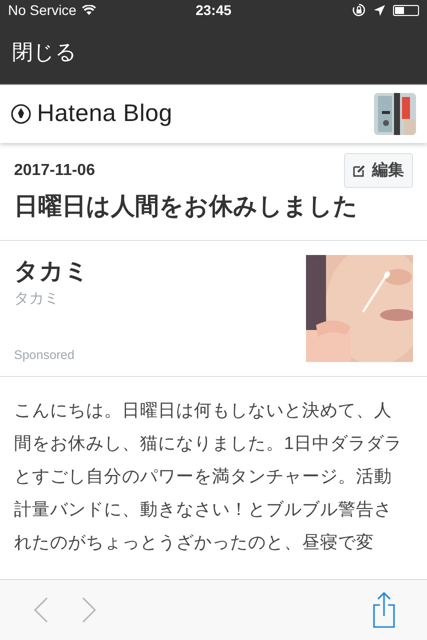 This screenshot has width=427, height=640. I want to click on edit-icon, so click(359, 170).